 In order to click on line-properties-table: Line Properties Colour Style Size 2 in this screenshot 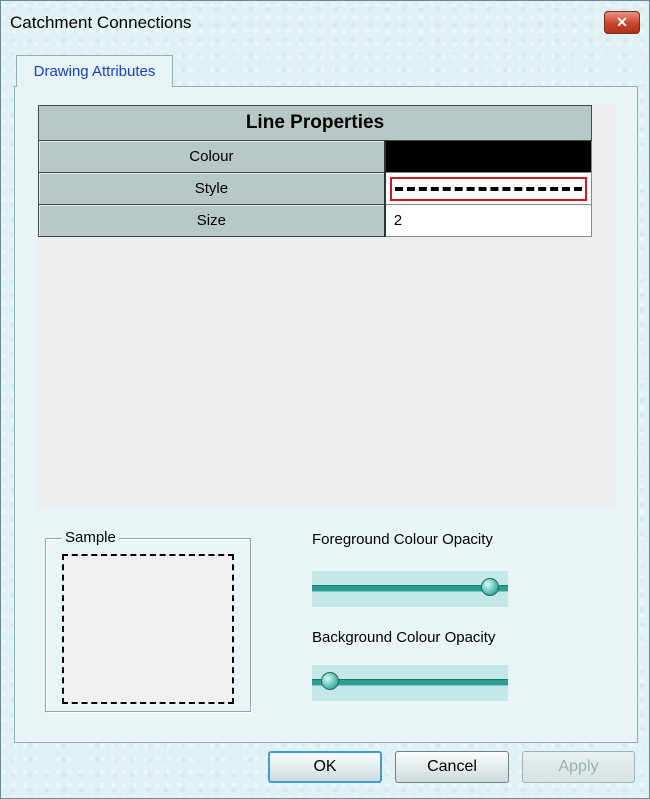, I will do `click(314, 171)`.